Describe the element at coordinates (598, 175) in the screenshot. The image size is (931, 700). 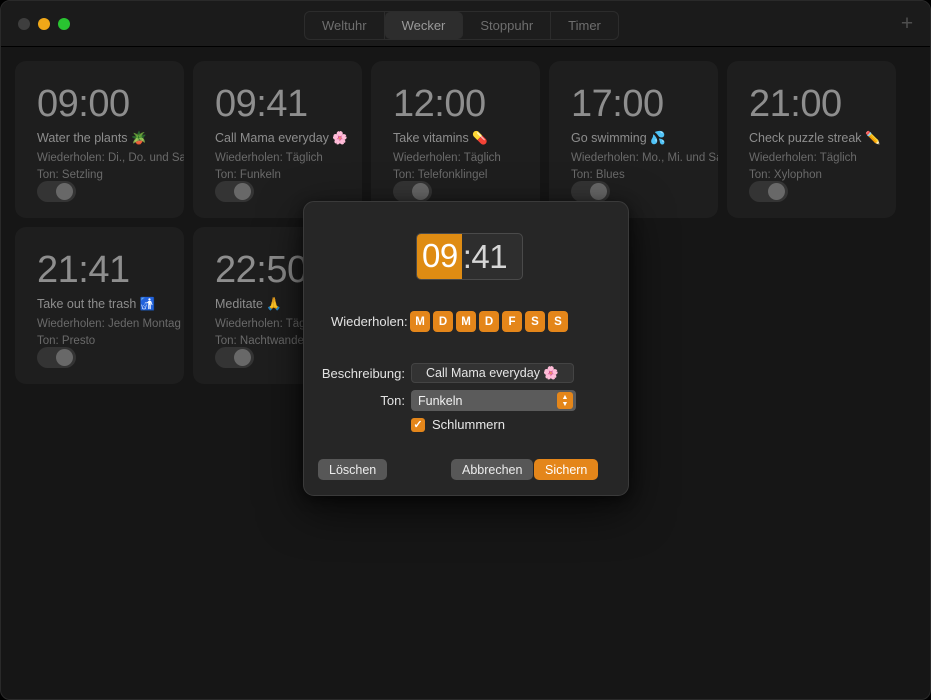
I see `alarm-sound: Ton: Blues` at that location.